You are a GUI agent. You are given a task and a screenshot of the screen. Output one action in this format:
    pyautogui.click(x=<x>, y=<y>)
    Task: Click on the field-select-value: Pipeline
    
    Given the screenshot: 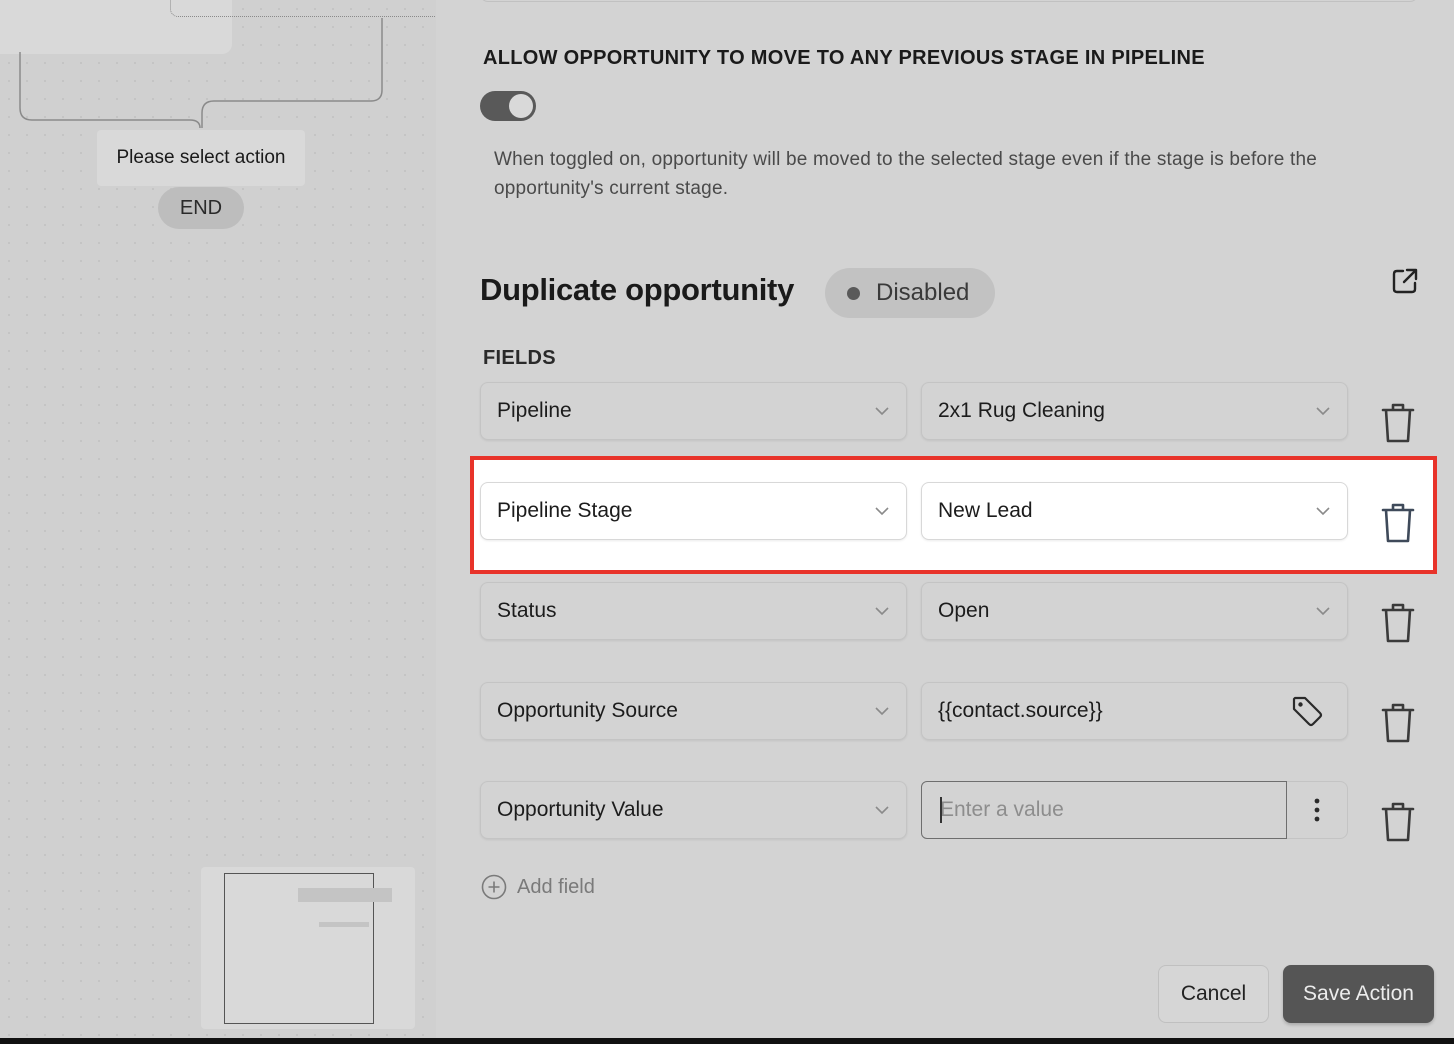 What is the action you would take?
    pyautogui.click(x=534, y=410)
    